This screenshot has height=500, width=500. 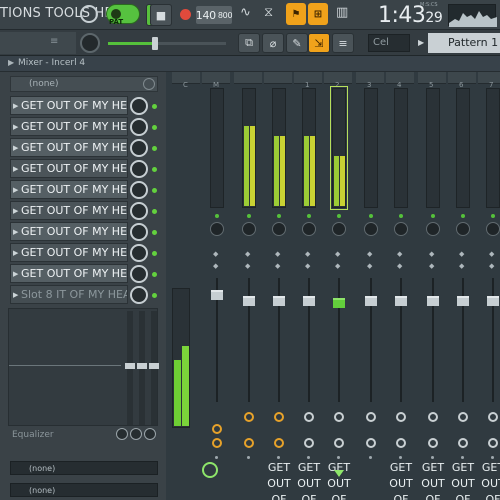 What do you see at coordinates (69, 294) in the screenshot?
I see `effect-slot: ▶ Slot 8 IT OF MY HEAD` at bounding box center [69, 294].